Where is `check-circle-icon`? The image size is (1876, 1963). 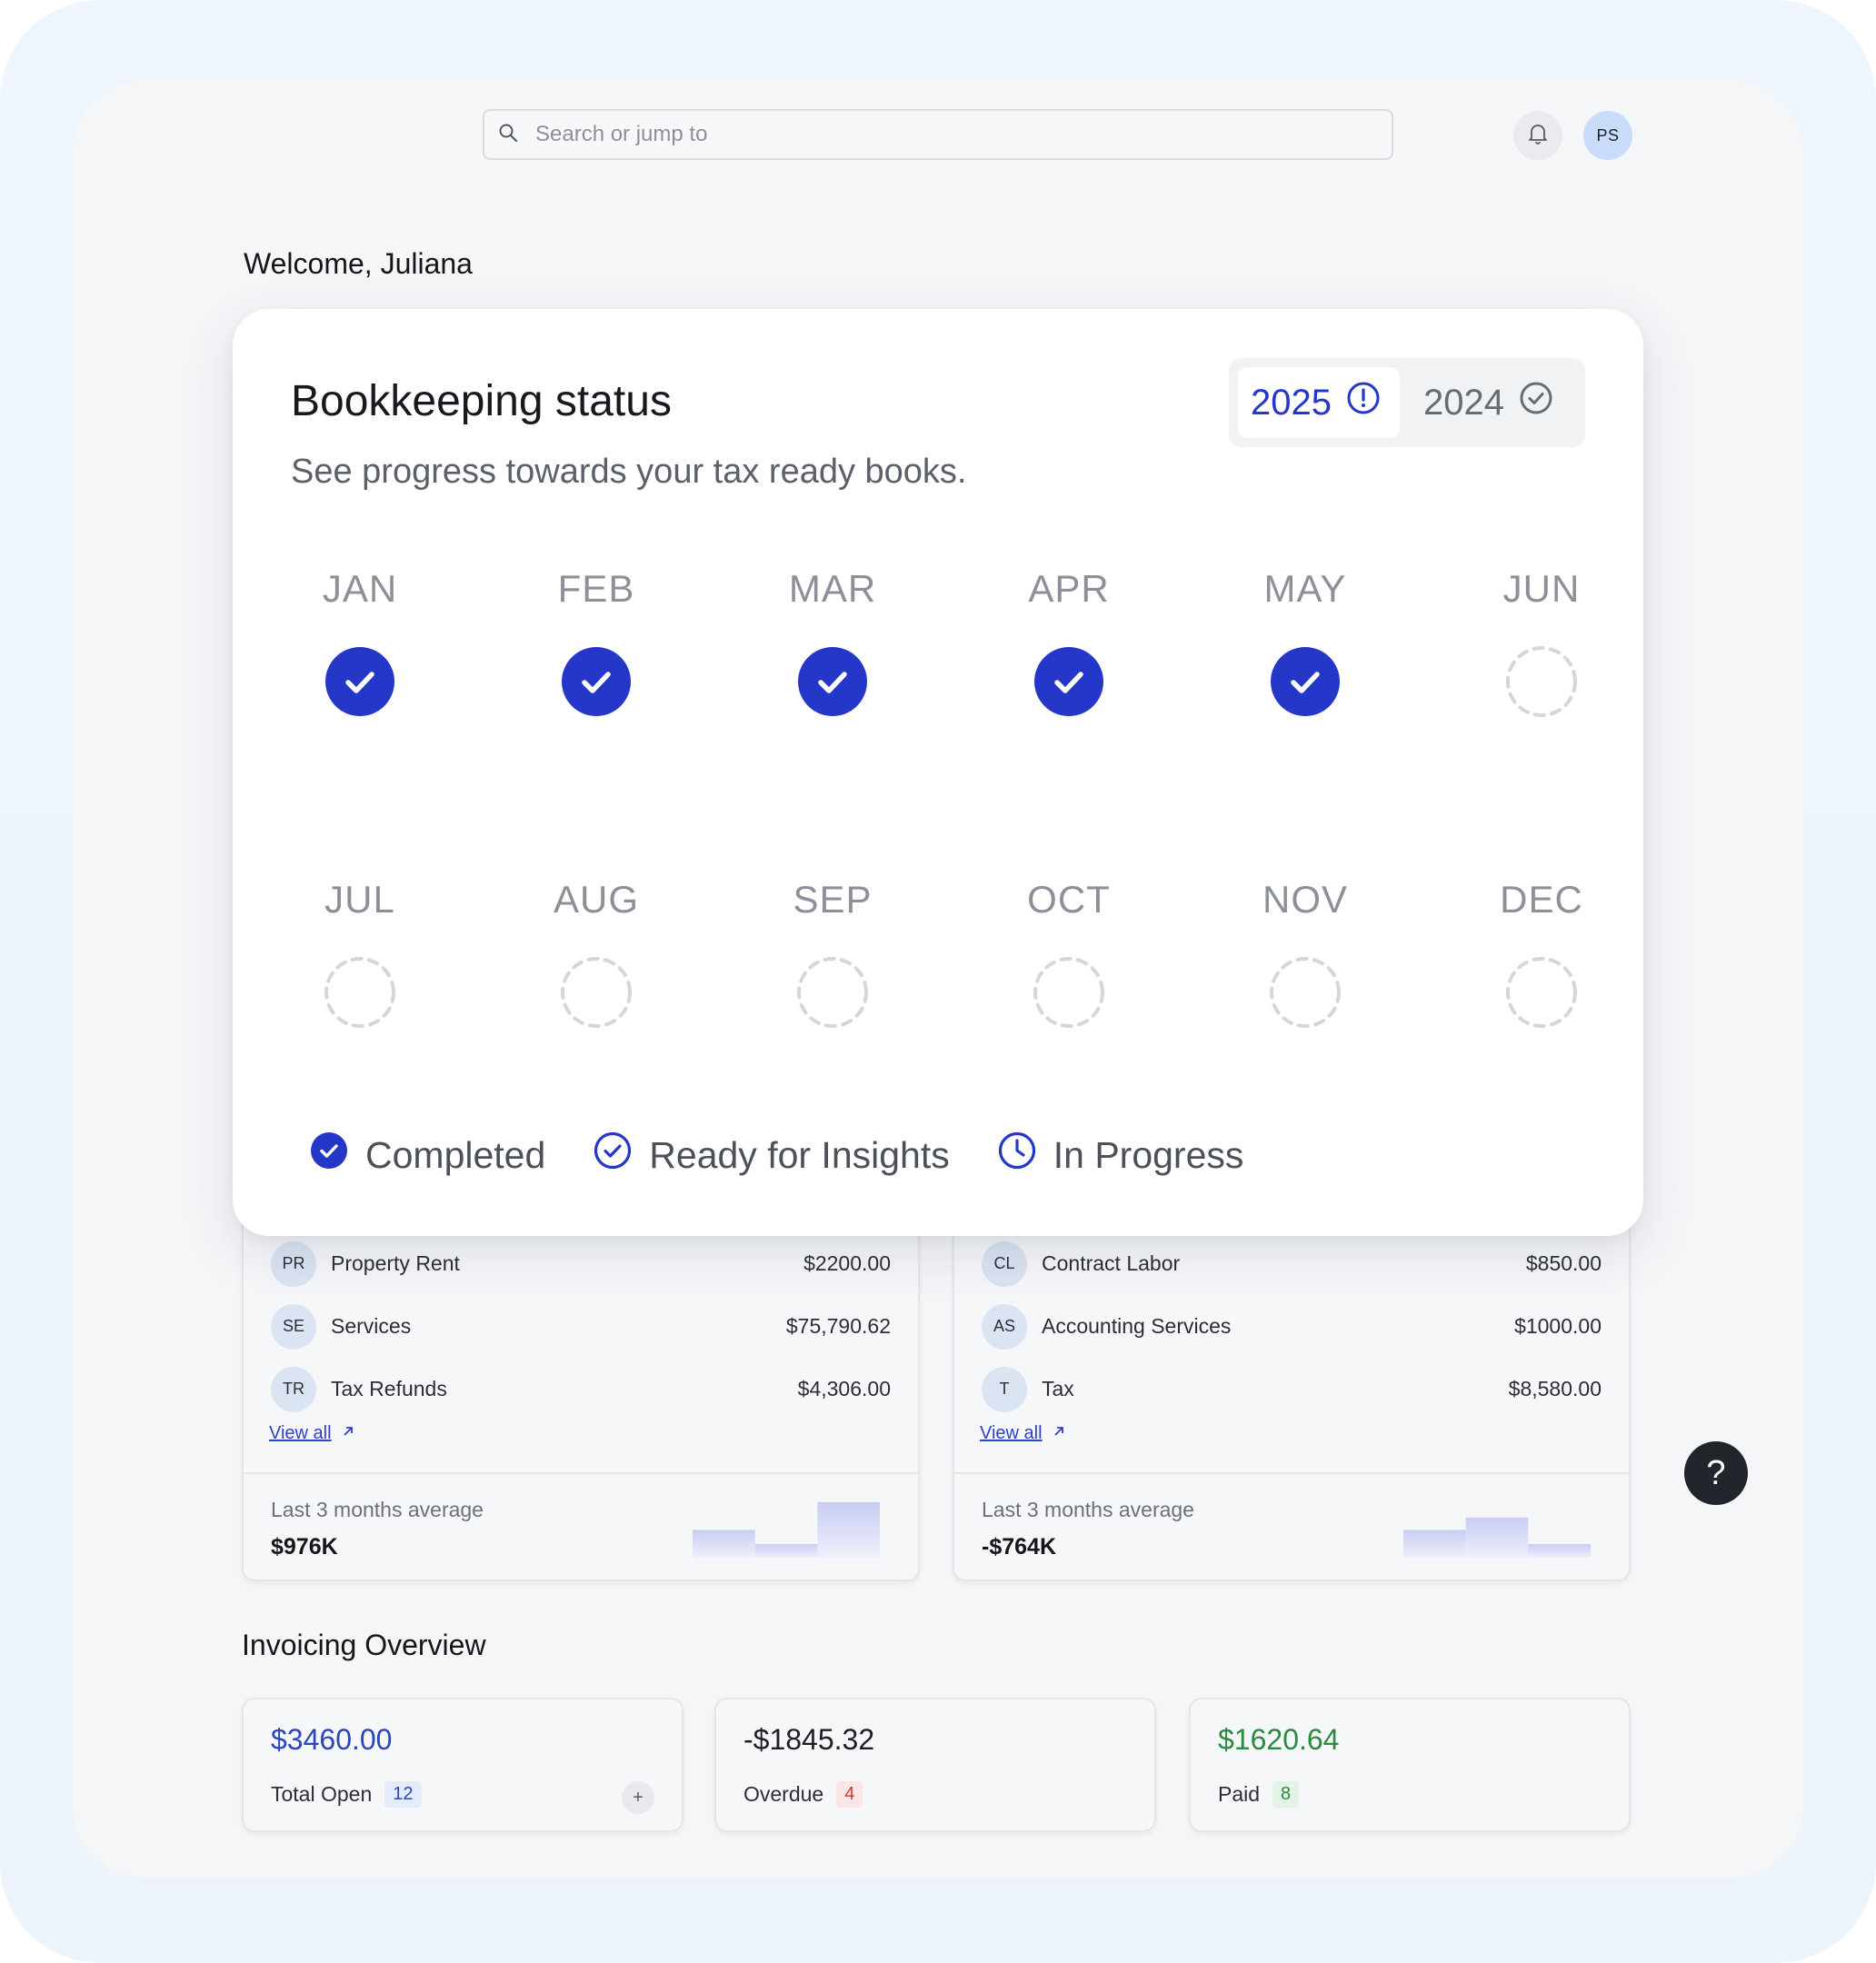 check-circle-icon is located at coordinates (1536, 403).